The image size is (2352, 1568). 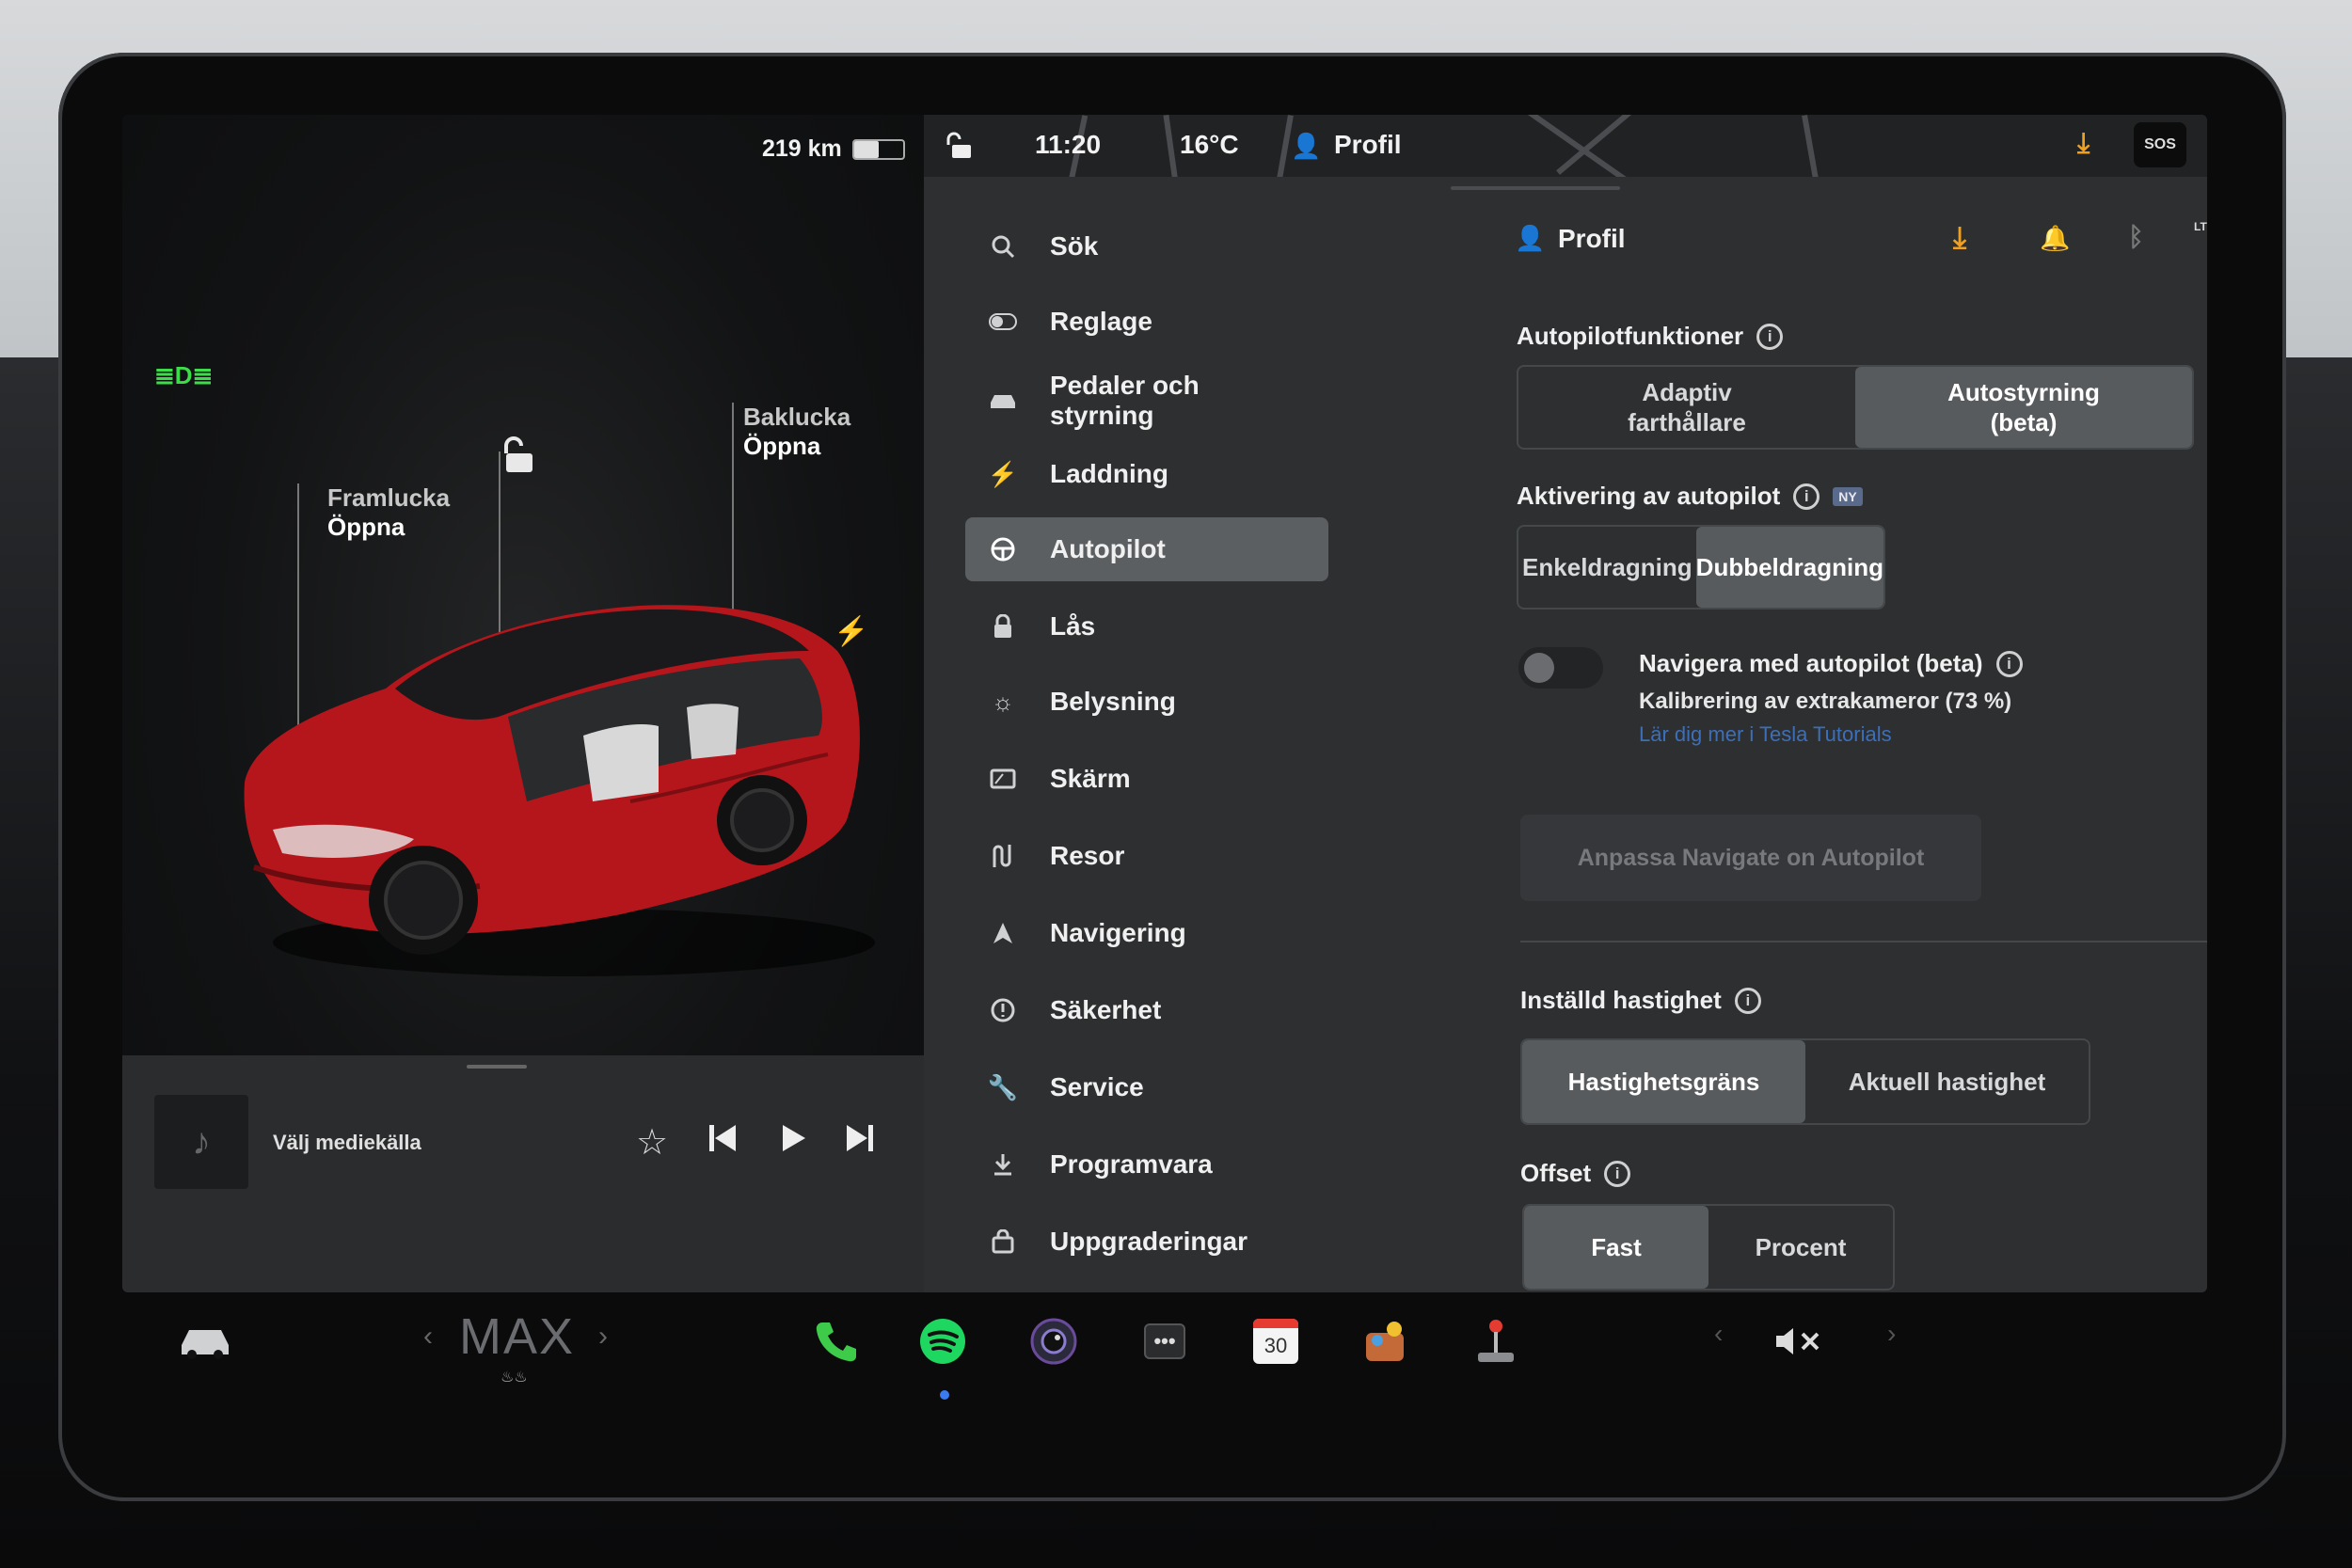 I want to click on speed-limit-option: Hastighetsgräns, so click(x=1663, y=1082).